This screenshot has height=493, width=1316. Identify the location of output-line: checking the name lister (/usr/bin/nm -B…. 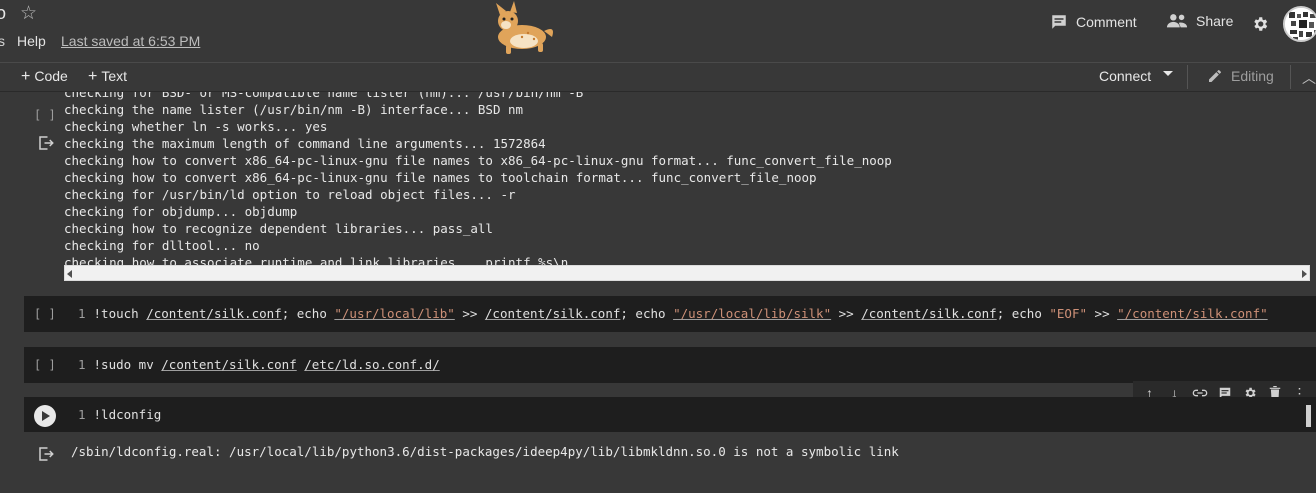
(294, 109).